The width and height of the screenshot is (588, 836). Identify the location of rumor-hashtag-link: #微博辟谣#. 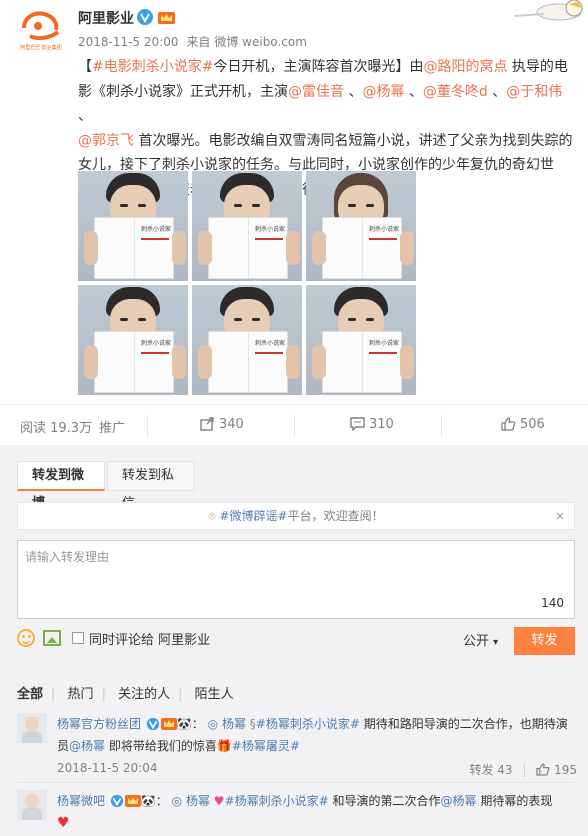
(253, 516).